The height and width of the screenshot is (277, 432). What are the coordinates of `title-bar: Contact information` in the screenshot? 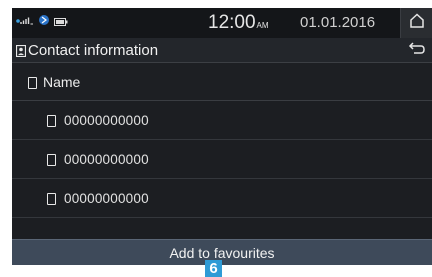 It's located at (222, 50).